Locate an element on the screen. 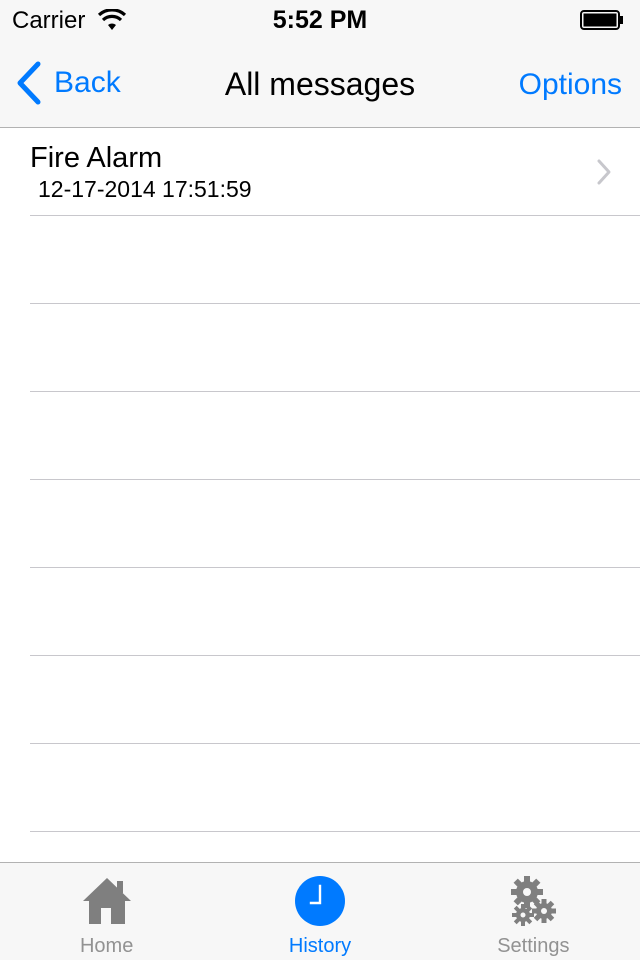 The height and width of the screenshot is (960, 640). status-time: 5:52 PM is located at coordinates (320, 20).